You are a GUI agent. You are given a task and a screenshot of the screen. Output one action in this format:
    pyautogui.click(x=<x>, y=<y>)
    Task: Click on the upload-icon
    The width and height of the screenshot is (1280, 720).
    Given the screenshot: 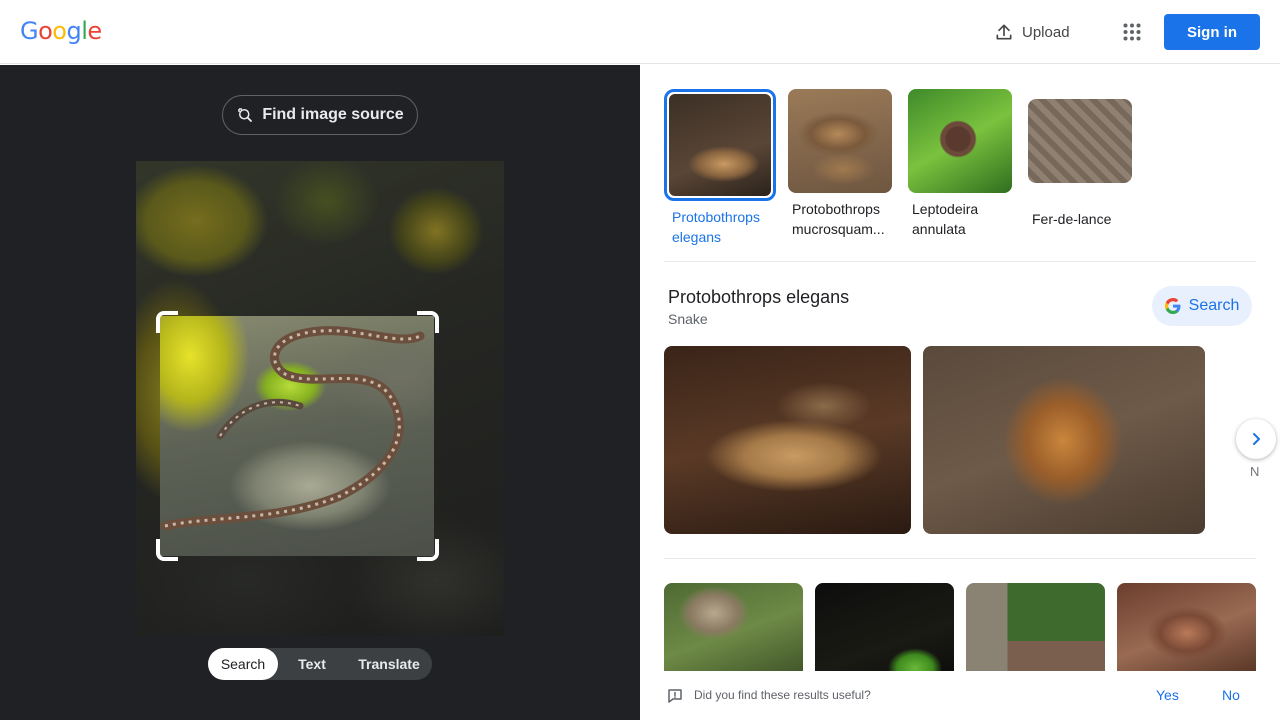 What is the action you would take?
    pyautogui.click(x=1004, y=32)
    